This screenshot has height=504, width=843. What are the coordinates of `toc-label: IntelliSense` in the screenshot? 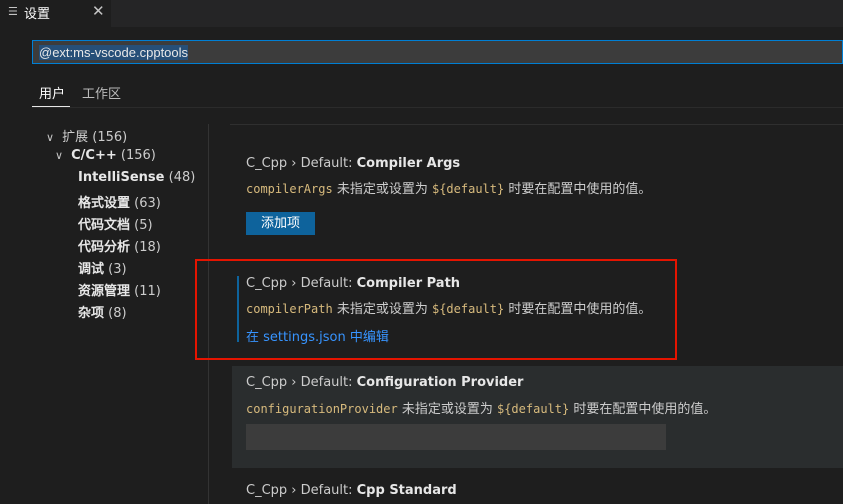 It's located at (121, 177).